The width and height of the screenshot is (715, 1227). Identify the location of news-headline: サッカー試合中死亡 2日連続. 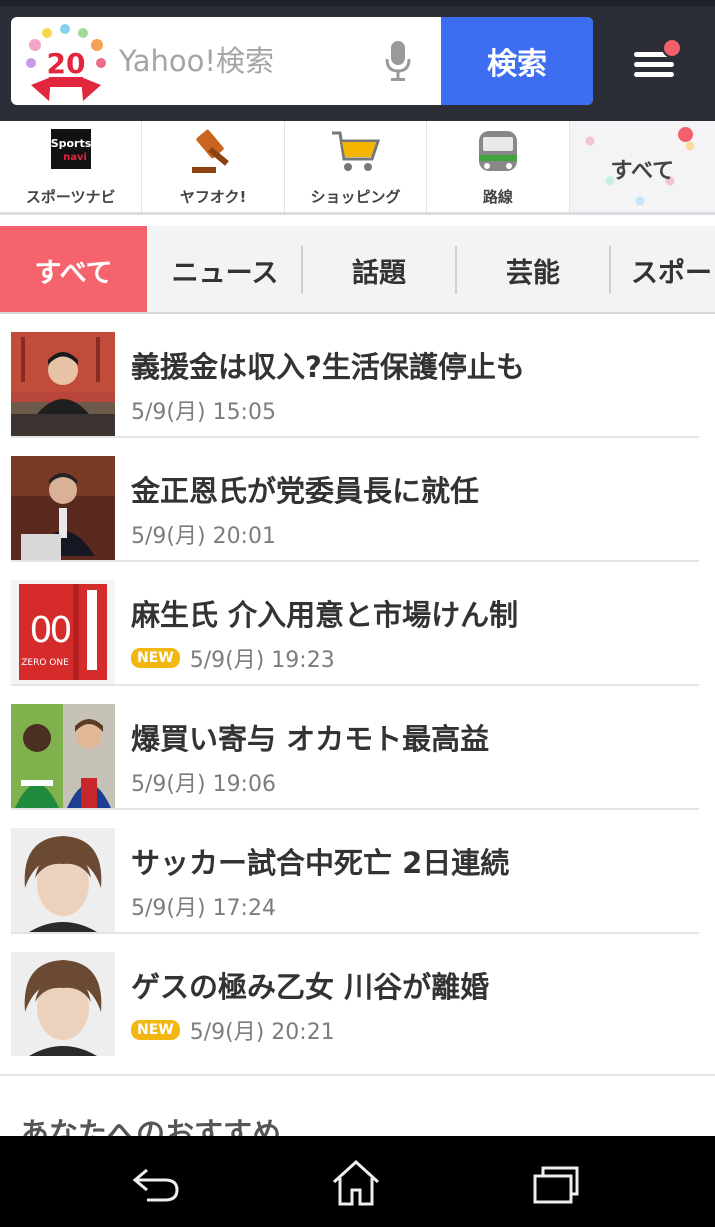
(320, 863).